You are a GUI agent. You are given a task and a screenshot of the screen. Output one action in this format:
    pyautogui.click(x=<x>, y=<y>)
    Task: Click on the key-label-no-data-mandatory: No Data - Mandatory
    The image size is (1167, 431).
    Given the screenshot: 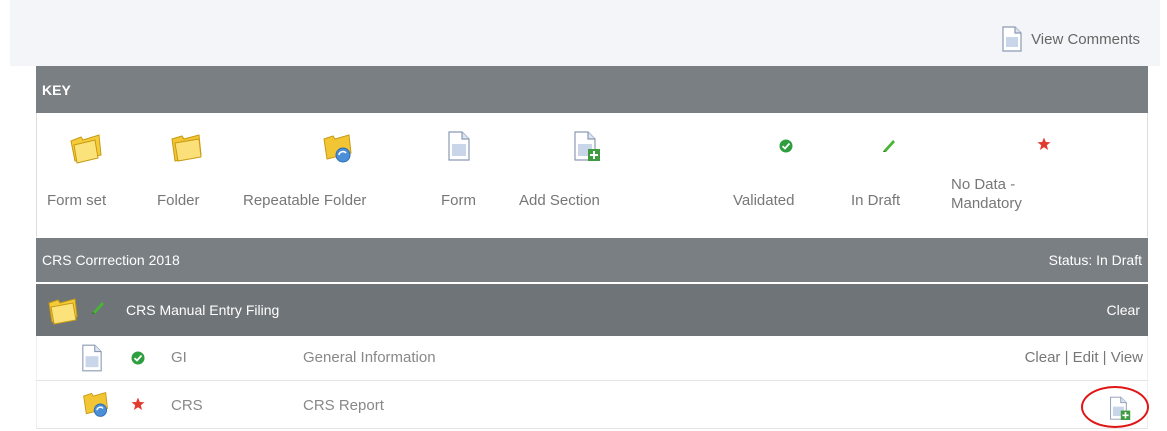 What is the action you would take?
    pyautogui.click(x=986, y=194)
    